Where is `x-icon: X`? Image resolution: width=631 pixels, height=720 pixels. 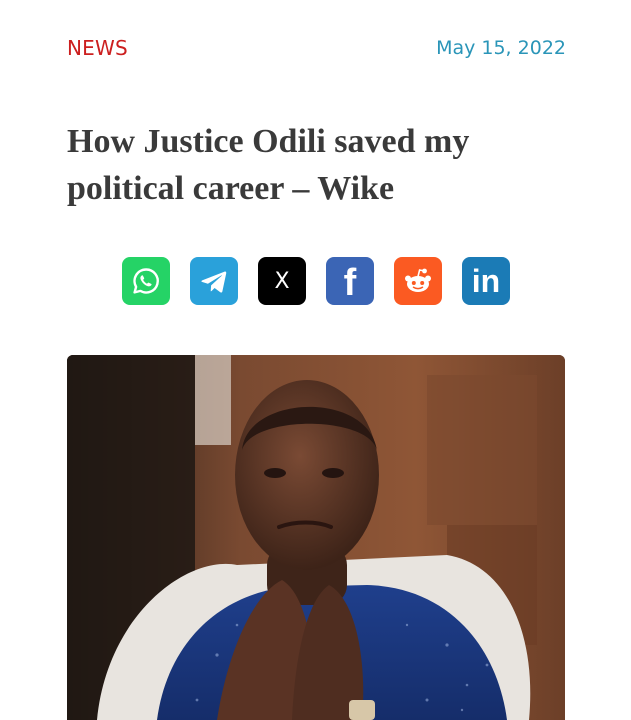
x-icon: X is located at coordinates (281, 281).